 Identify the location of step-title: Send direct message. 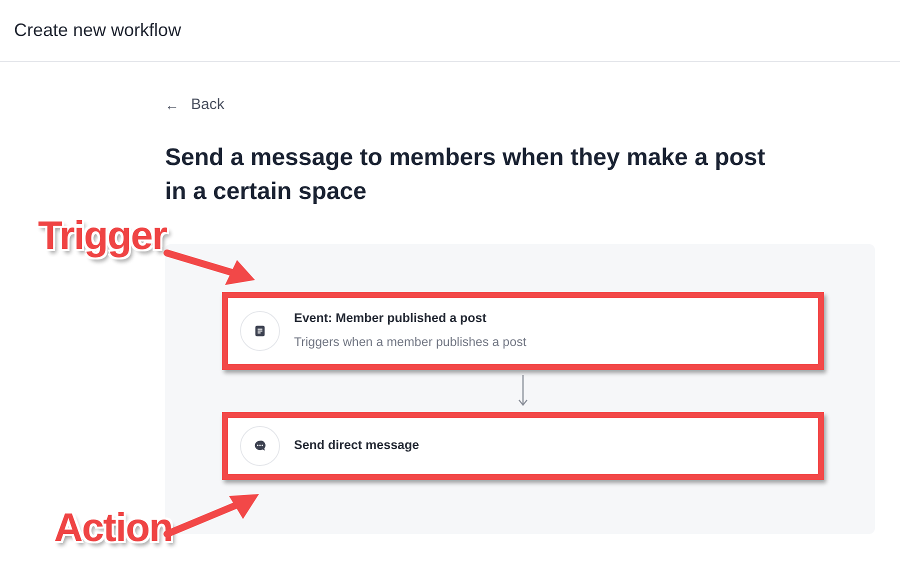
(357, 445).